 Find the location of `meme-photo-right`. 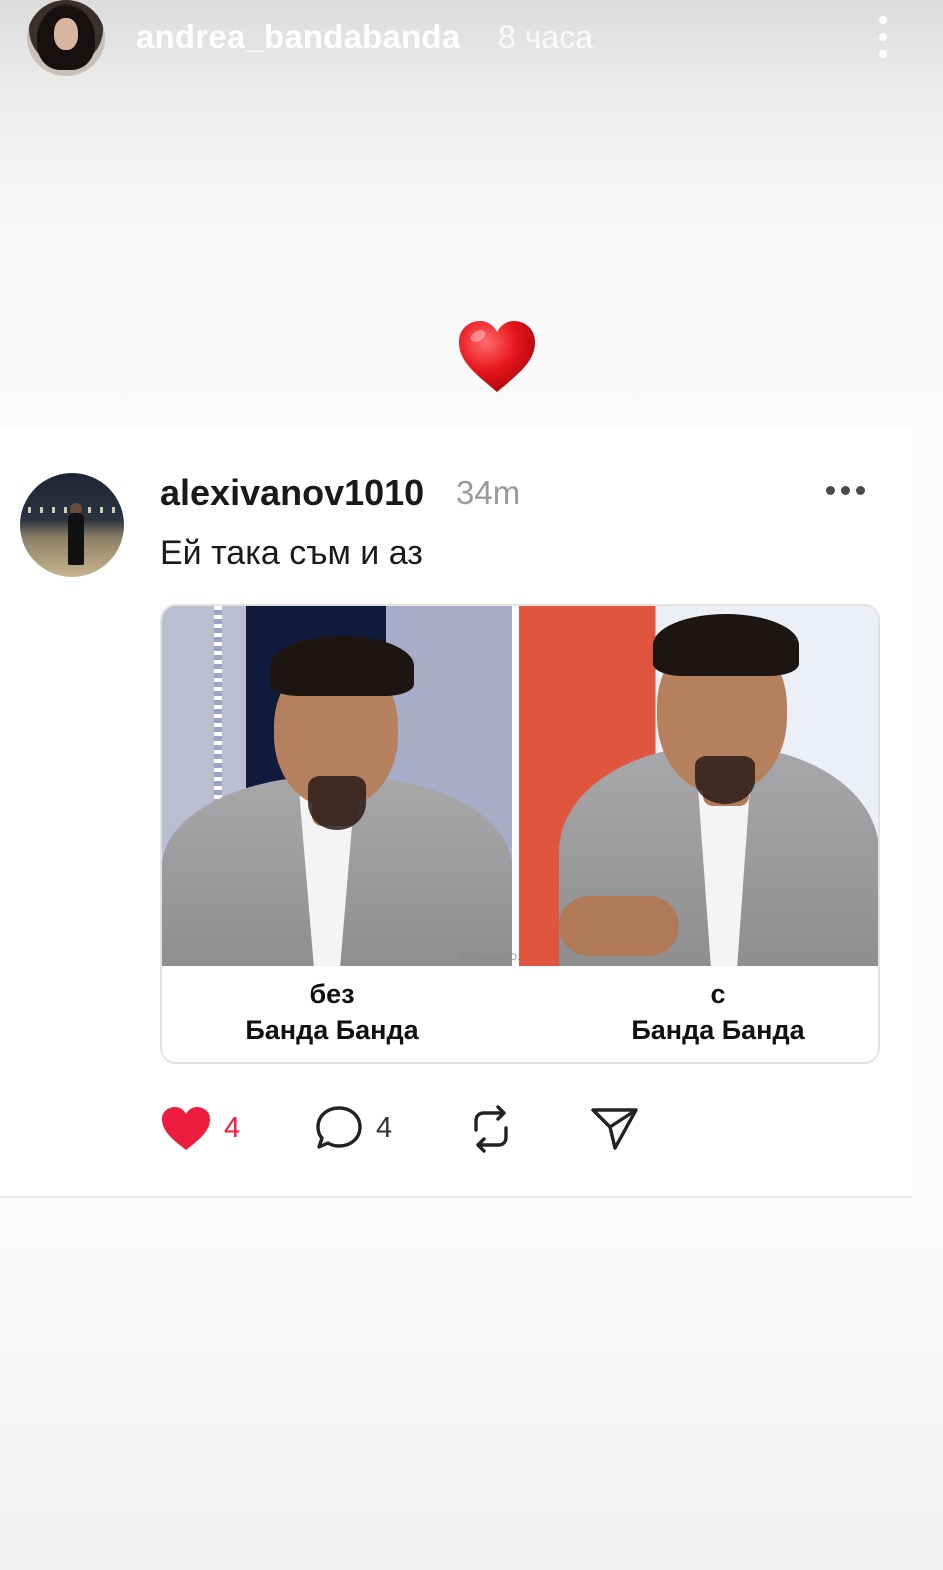

meme-photo-right is located at coordinates (698, 786).